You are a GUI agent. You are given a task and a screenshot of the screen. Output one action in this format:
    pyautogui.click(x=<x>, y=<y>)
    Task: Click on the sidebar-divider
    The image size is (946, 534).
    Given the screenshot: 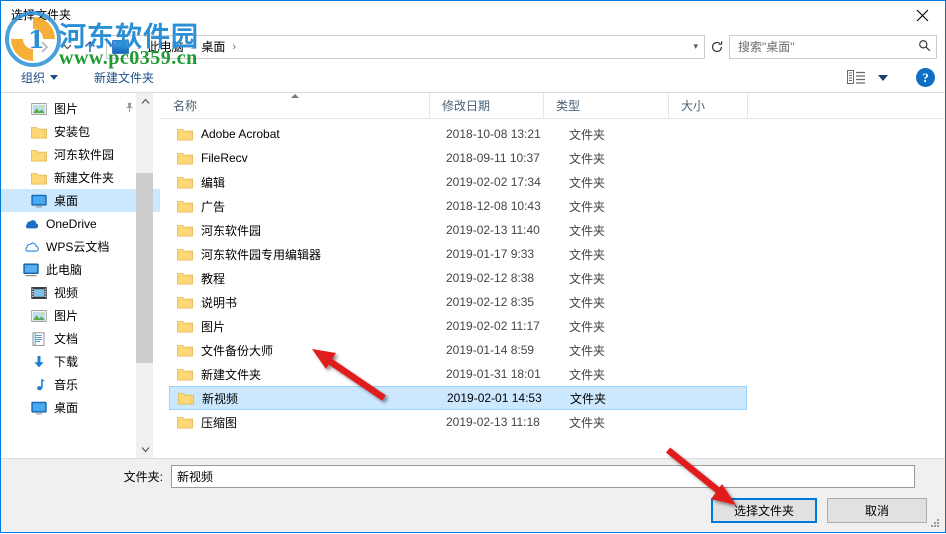 What is the action you would take?
    pyautogui.click(x=160, y=275)
    